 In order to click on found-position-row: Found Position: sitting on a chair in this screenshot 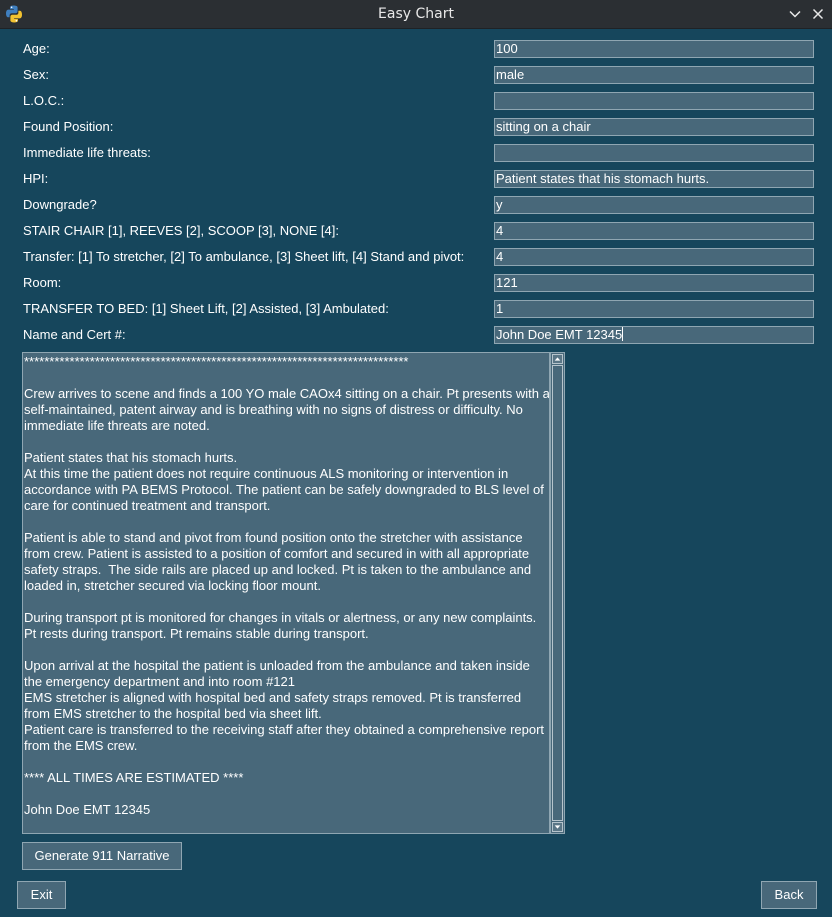, I will do `click(416, 127)`.